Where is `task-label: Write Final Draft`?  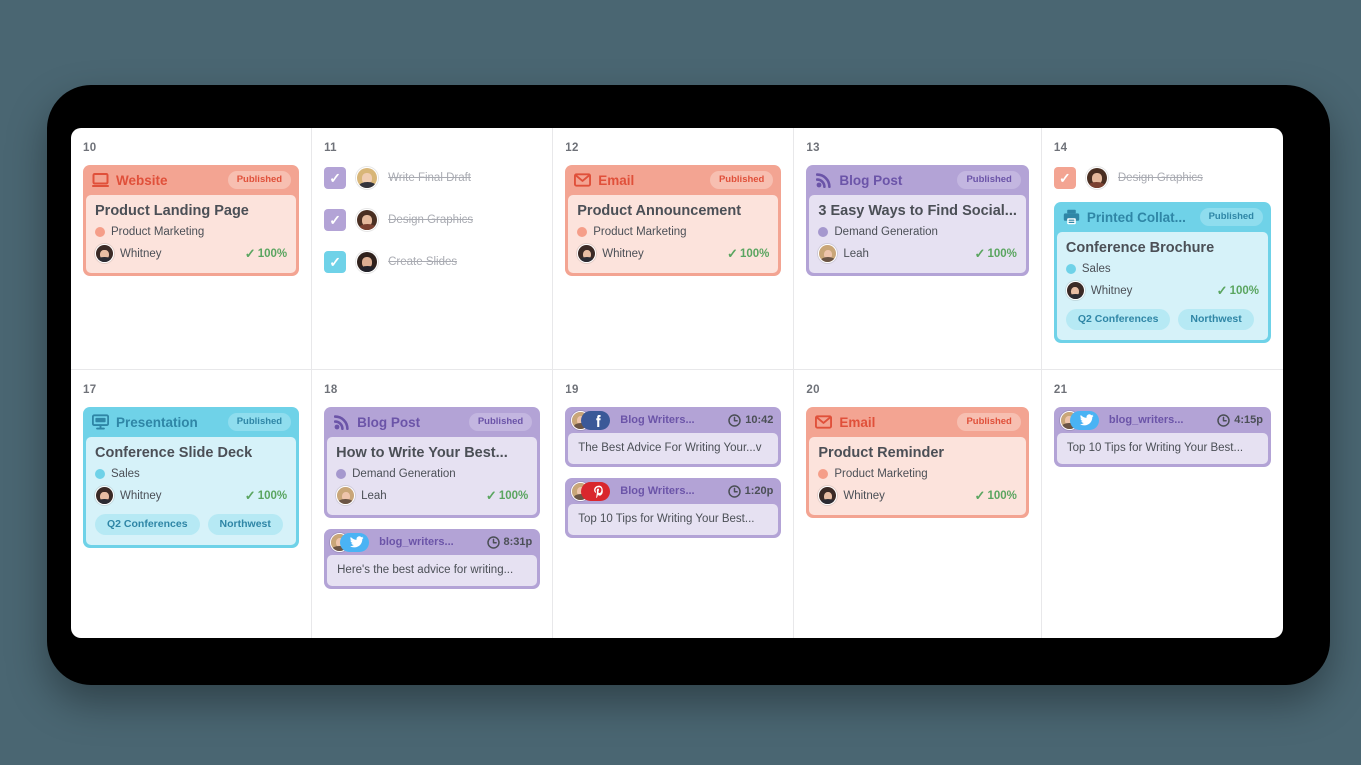
task-label: Write Final Draft is located at coordinates (429, 178).